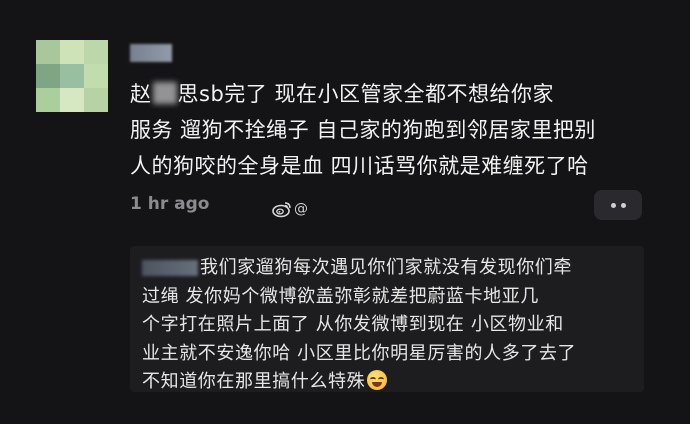 The width and height of the screenshot is (690, 424). What do you see at coordinates (151, 53) in the screenshot?
I see `username-blurred` at bounding box center [151, 53].